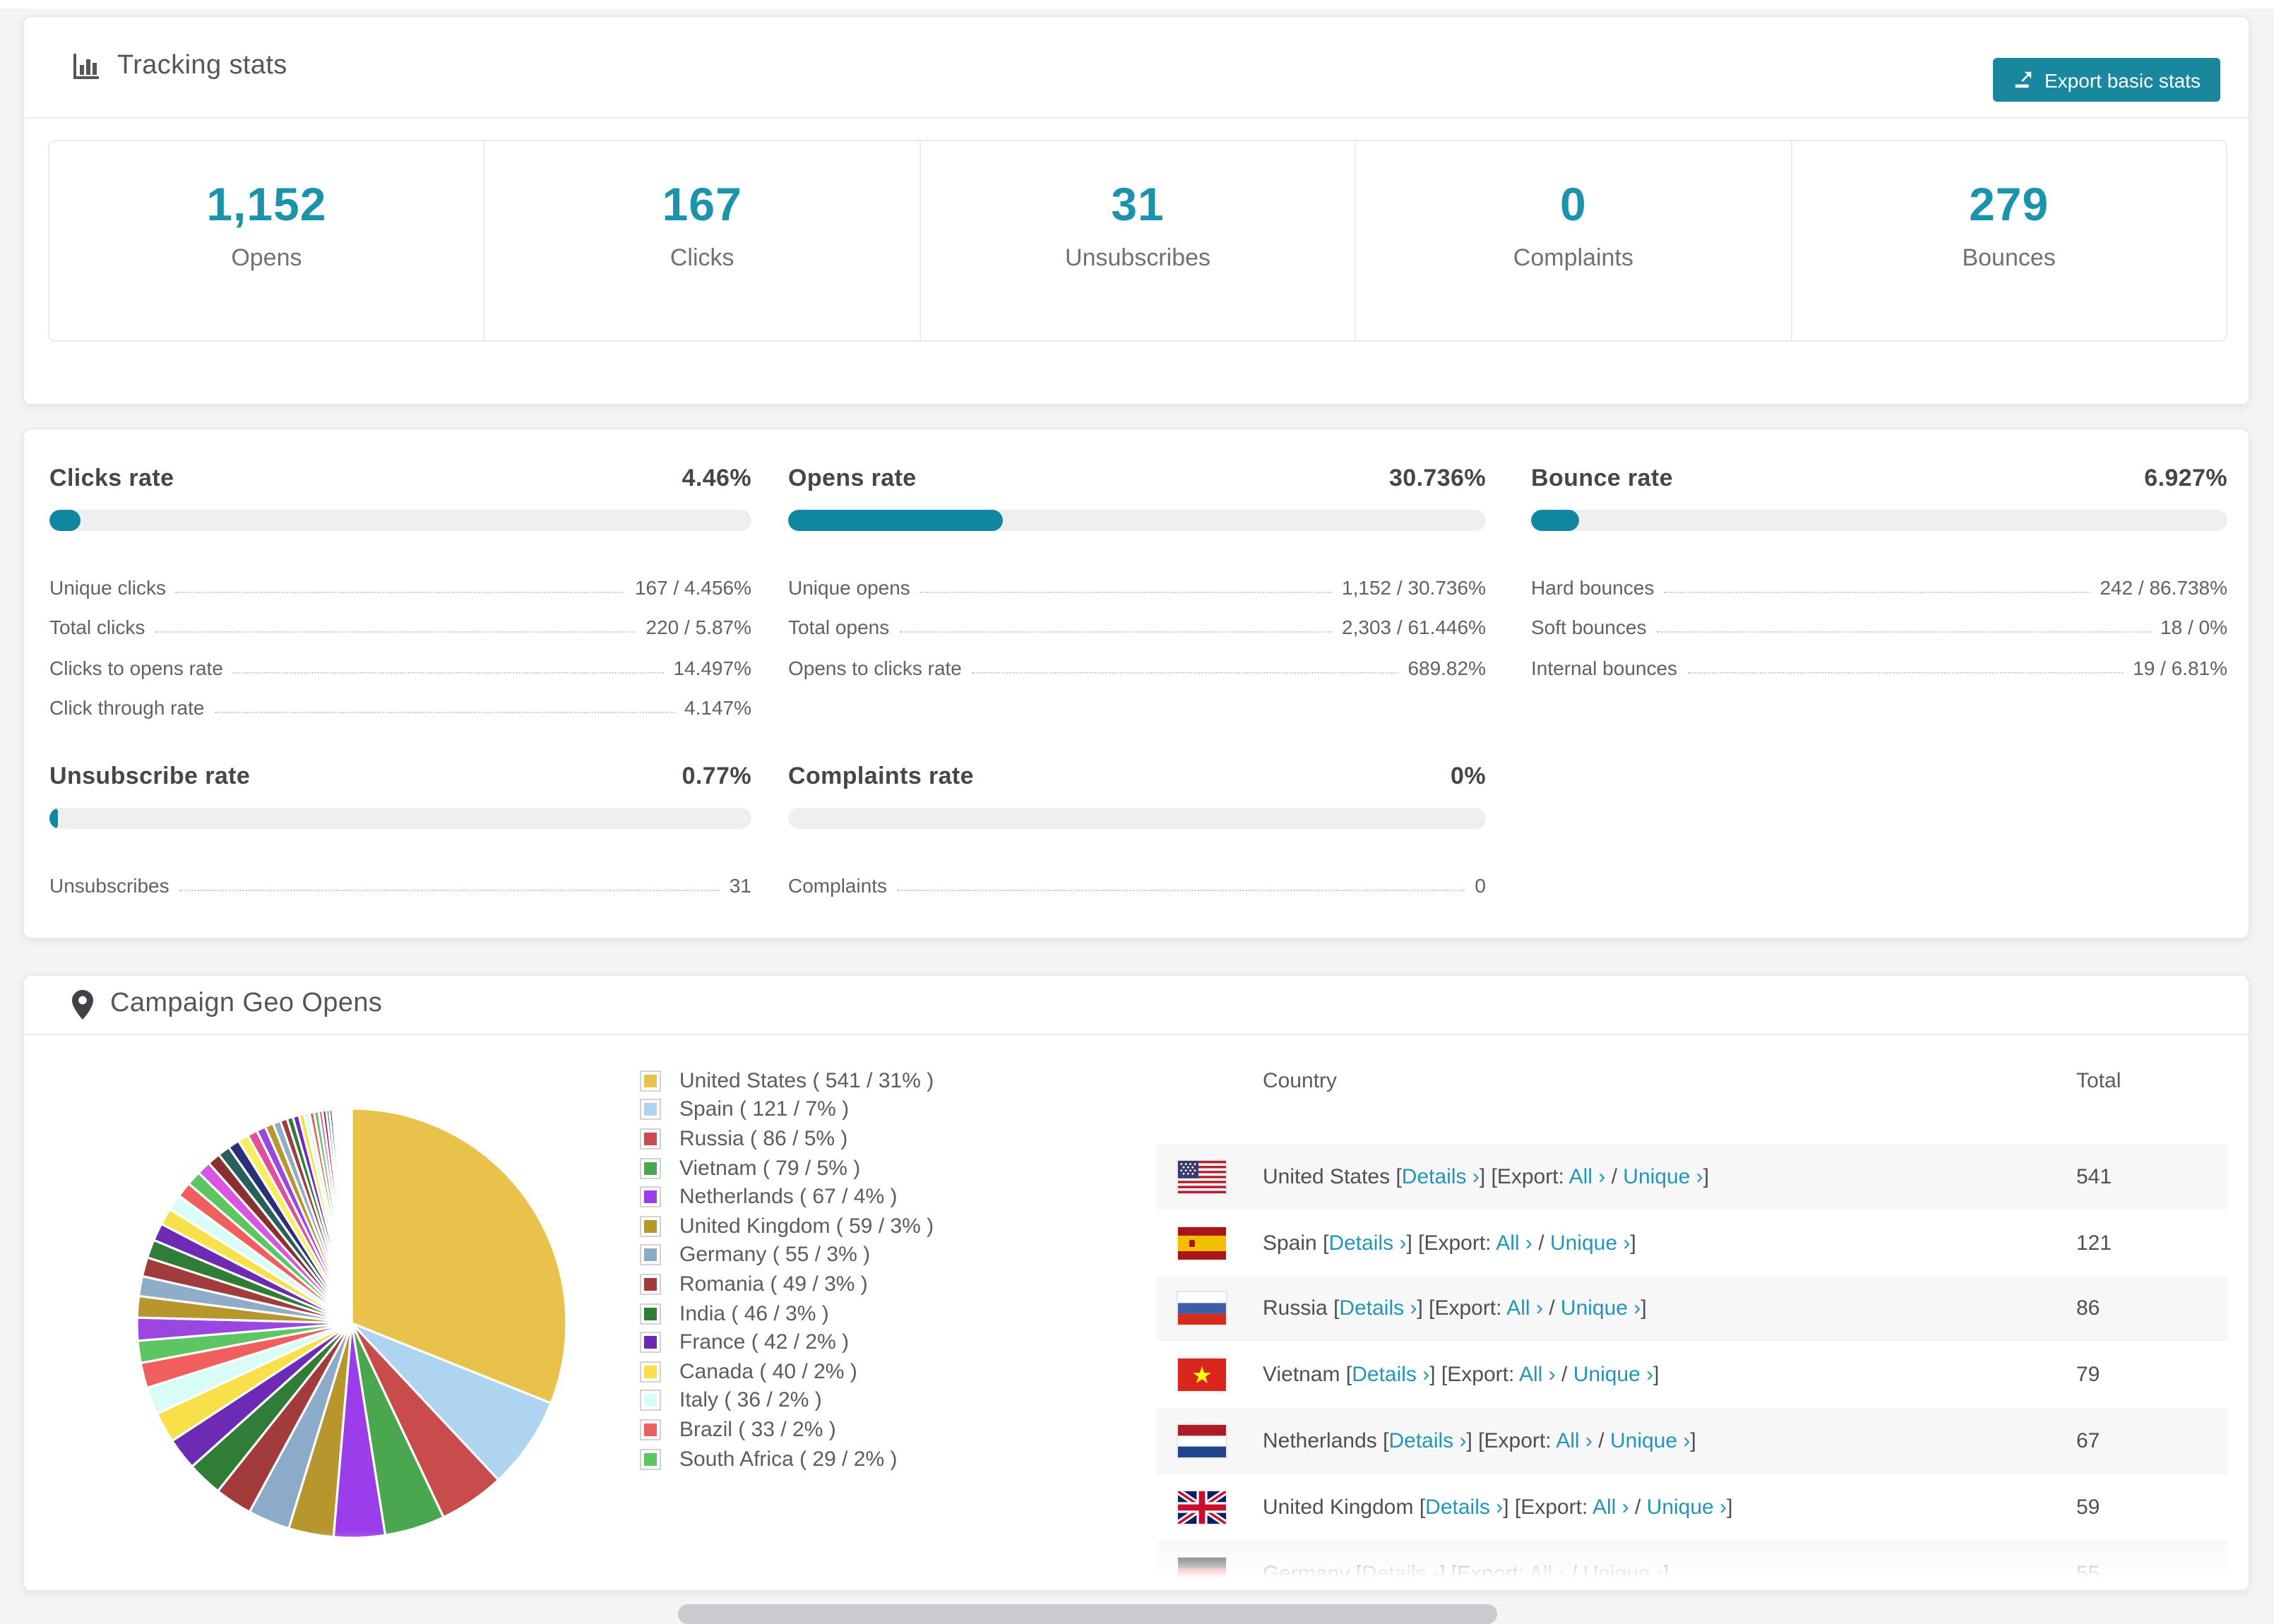 Image resolution: width=2274 pixels, height=1624 pixels. I want to click on summary-stat-value: 279, so click(2009, 204).